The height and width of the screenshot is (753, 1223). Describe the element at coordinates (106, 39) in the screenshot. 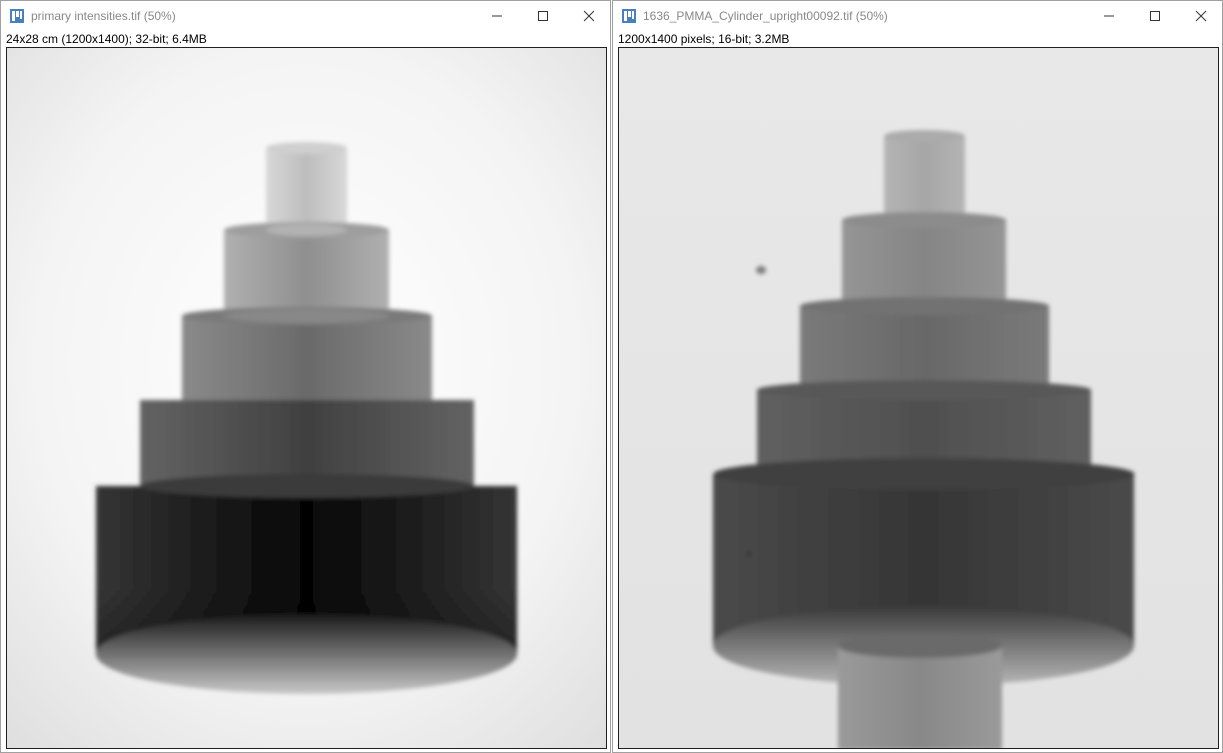

I see `image-info: 24x28 cm (1200x1400); 32-bit; 6.4MB` at that location.